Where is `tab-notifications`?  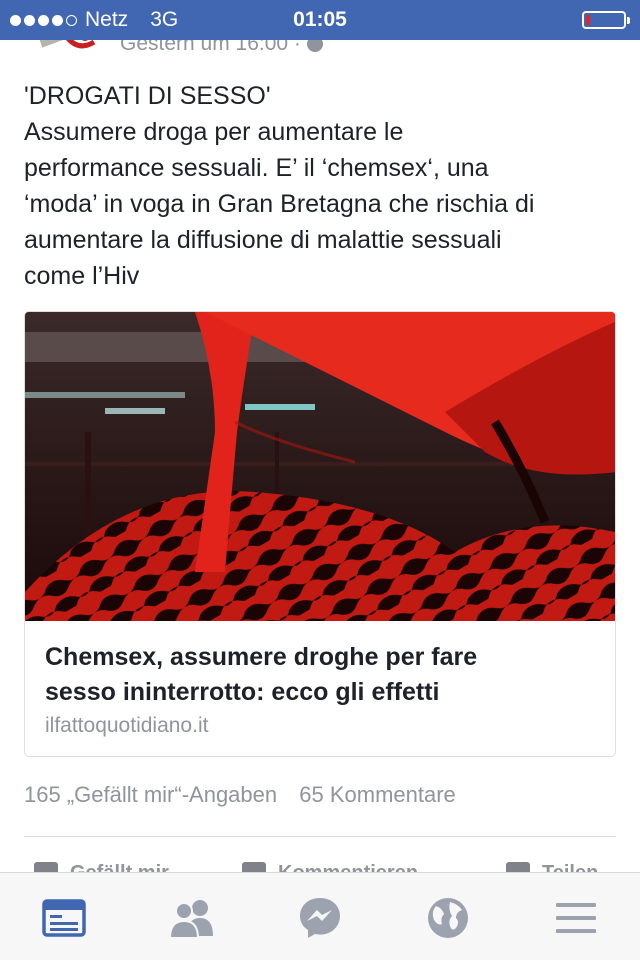
tab-notifications is located at coordinates (448, 918).